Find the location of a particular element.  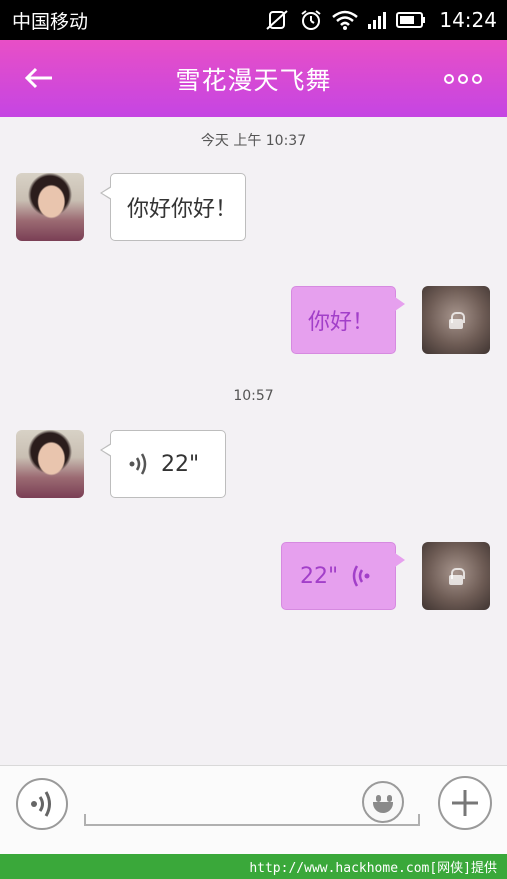

outgoing-message-bubble: 你好！ is located at coordinates (348, 320).